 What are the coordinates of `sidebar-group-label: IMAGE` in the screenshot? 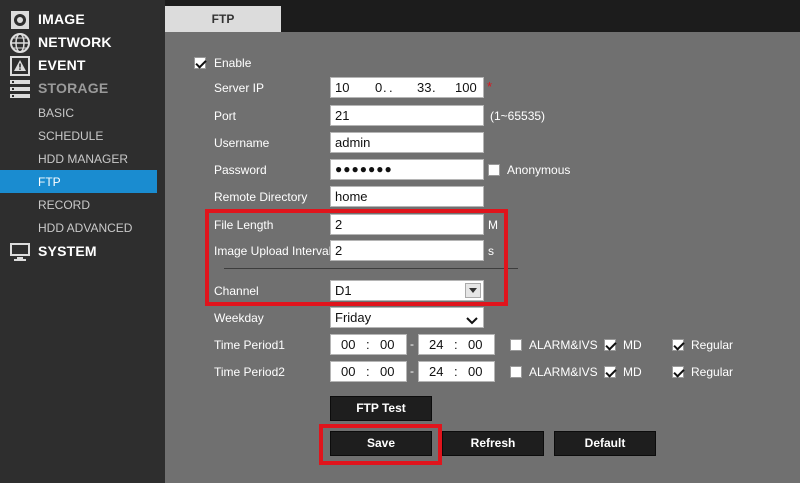 It's located at (61, 19).